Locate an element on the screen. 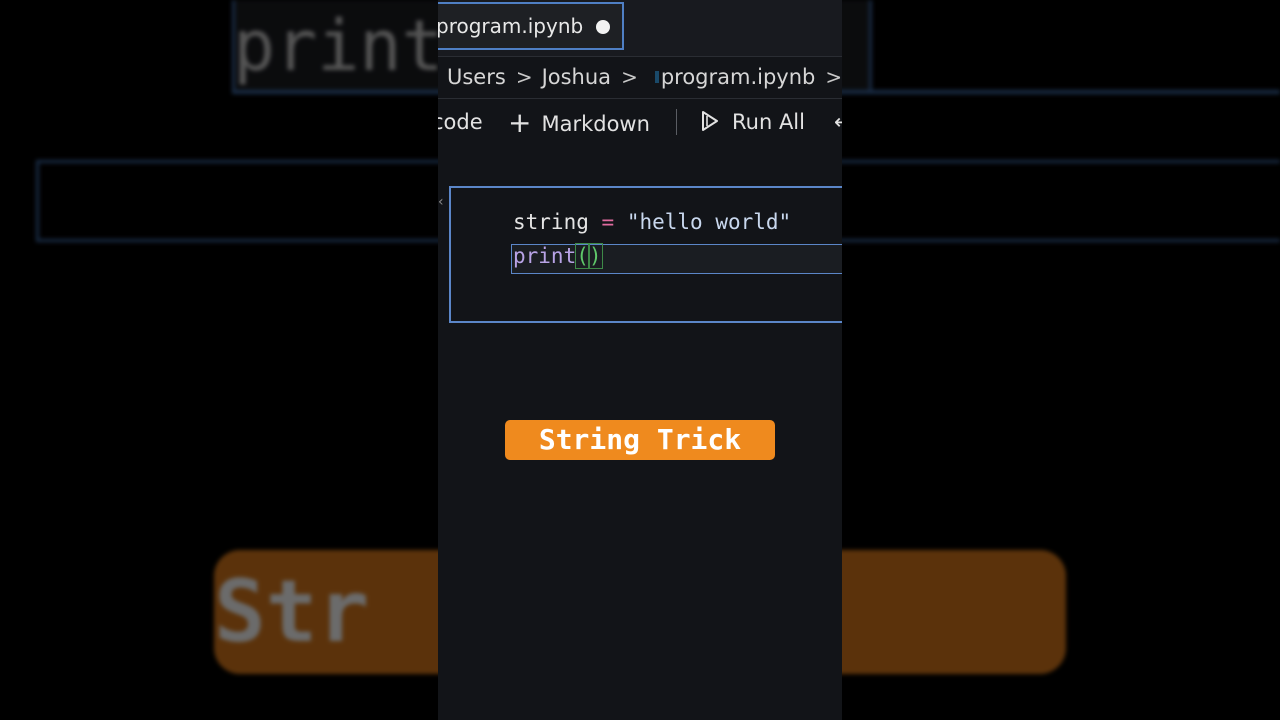 The image size is (1280, 720). code-line-2: print() is located at coordinates (558, 256).